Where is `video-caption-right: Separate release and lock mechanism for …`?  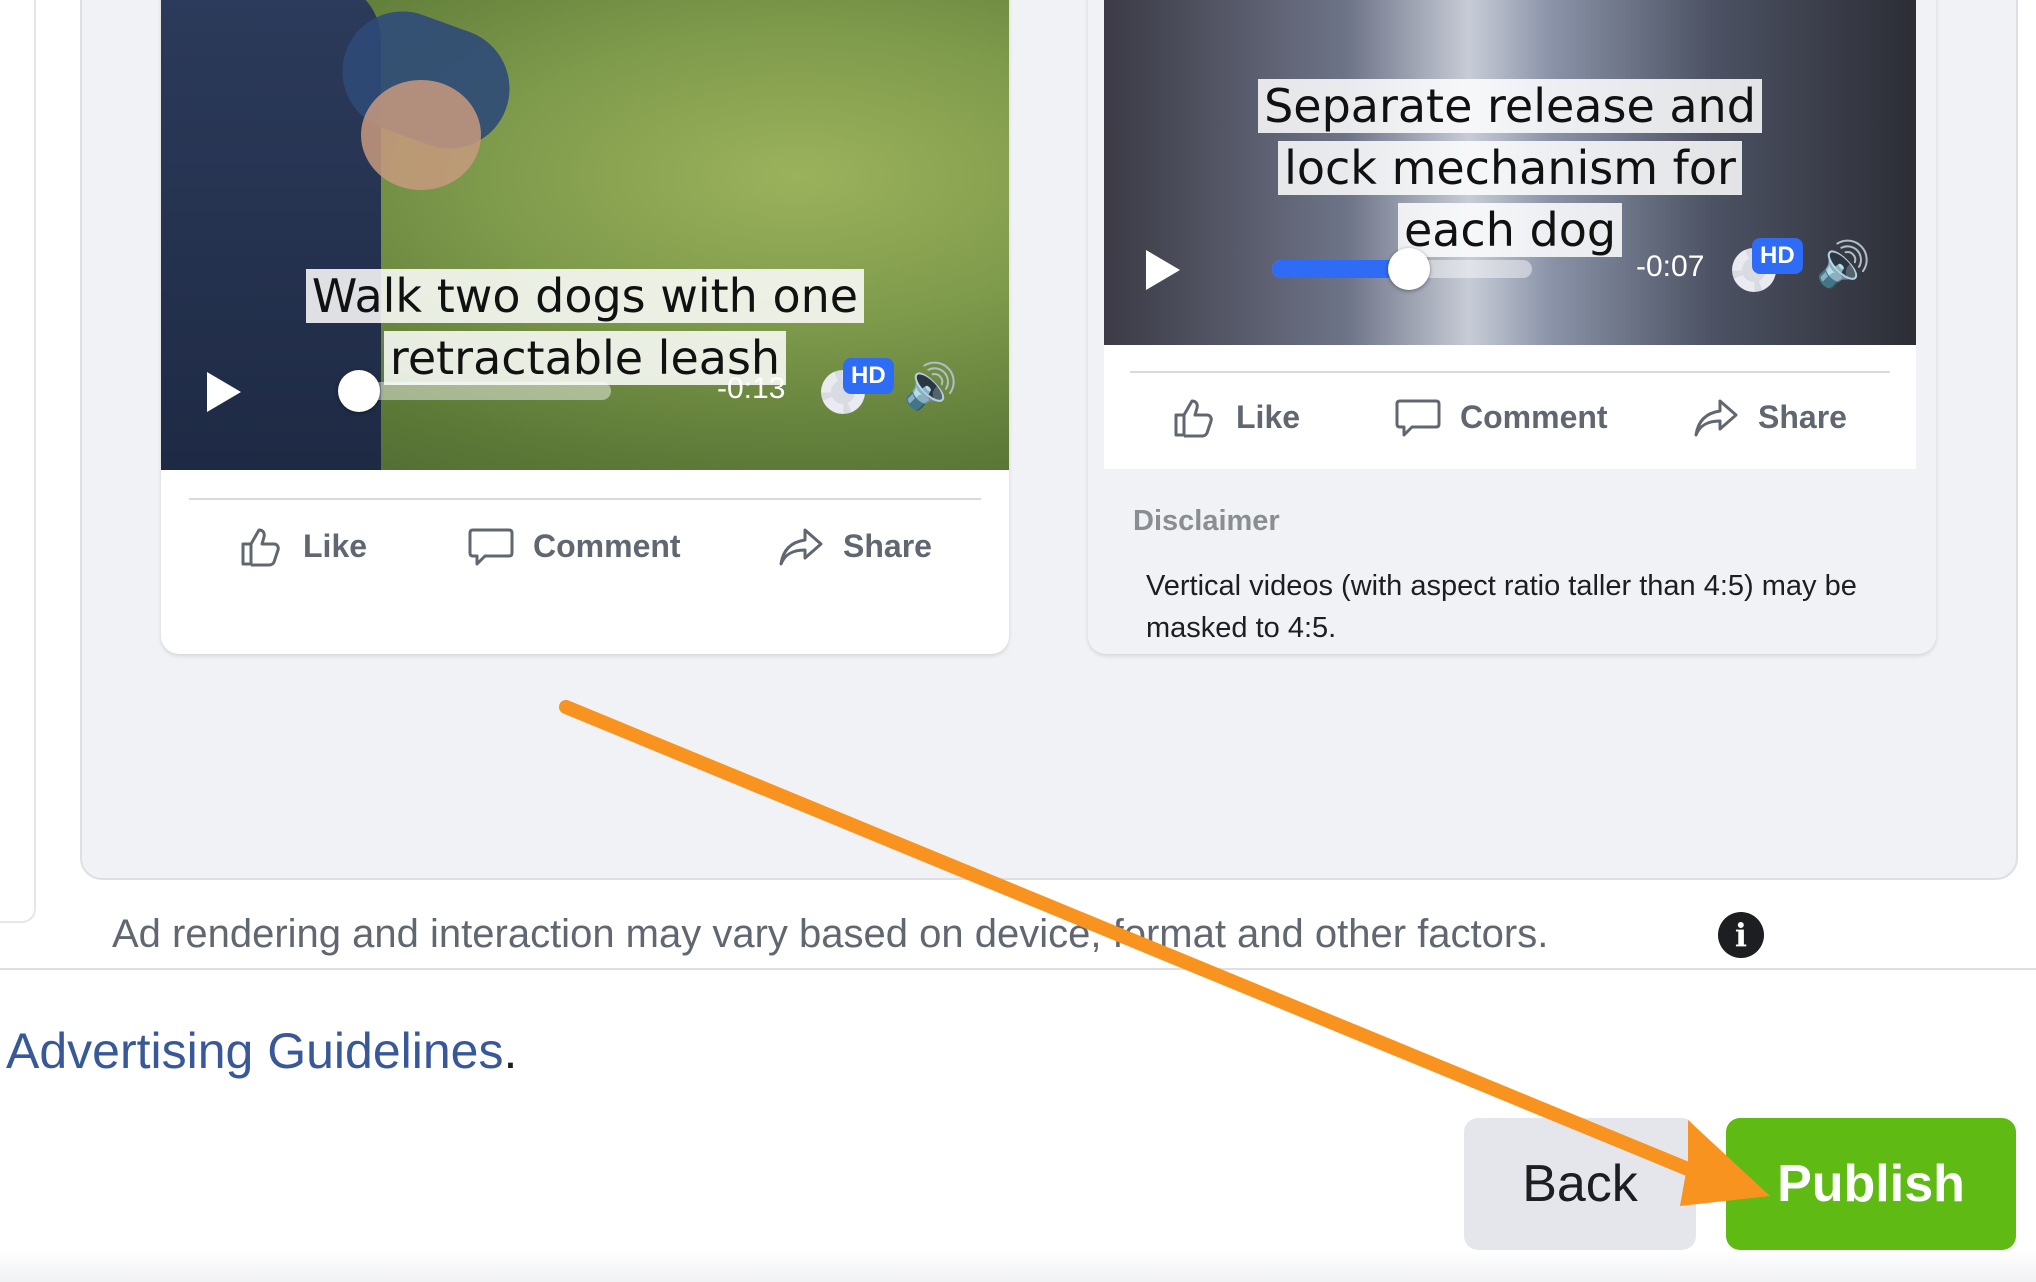
video-caption-right: Separate release and lock mechanism for … is located at coordinates (1510, 168).